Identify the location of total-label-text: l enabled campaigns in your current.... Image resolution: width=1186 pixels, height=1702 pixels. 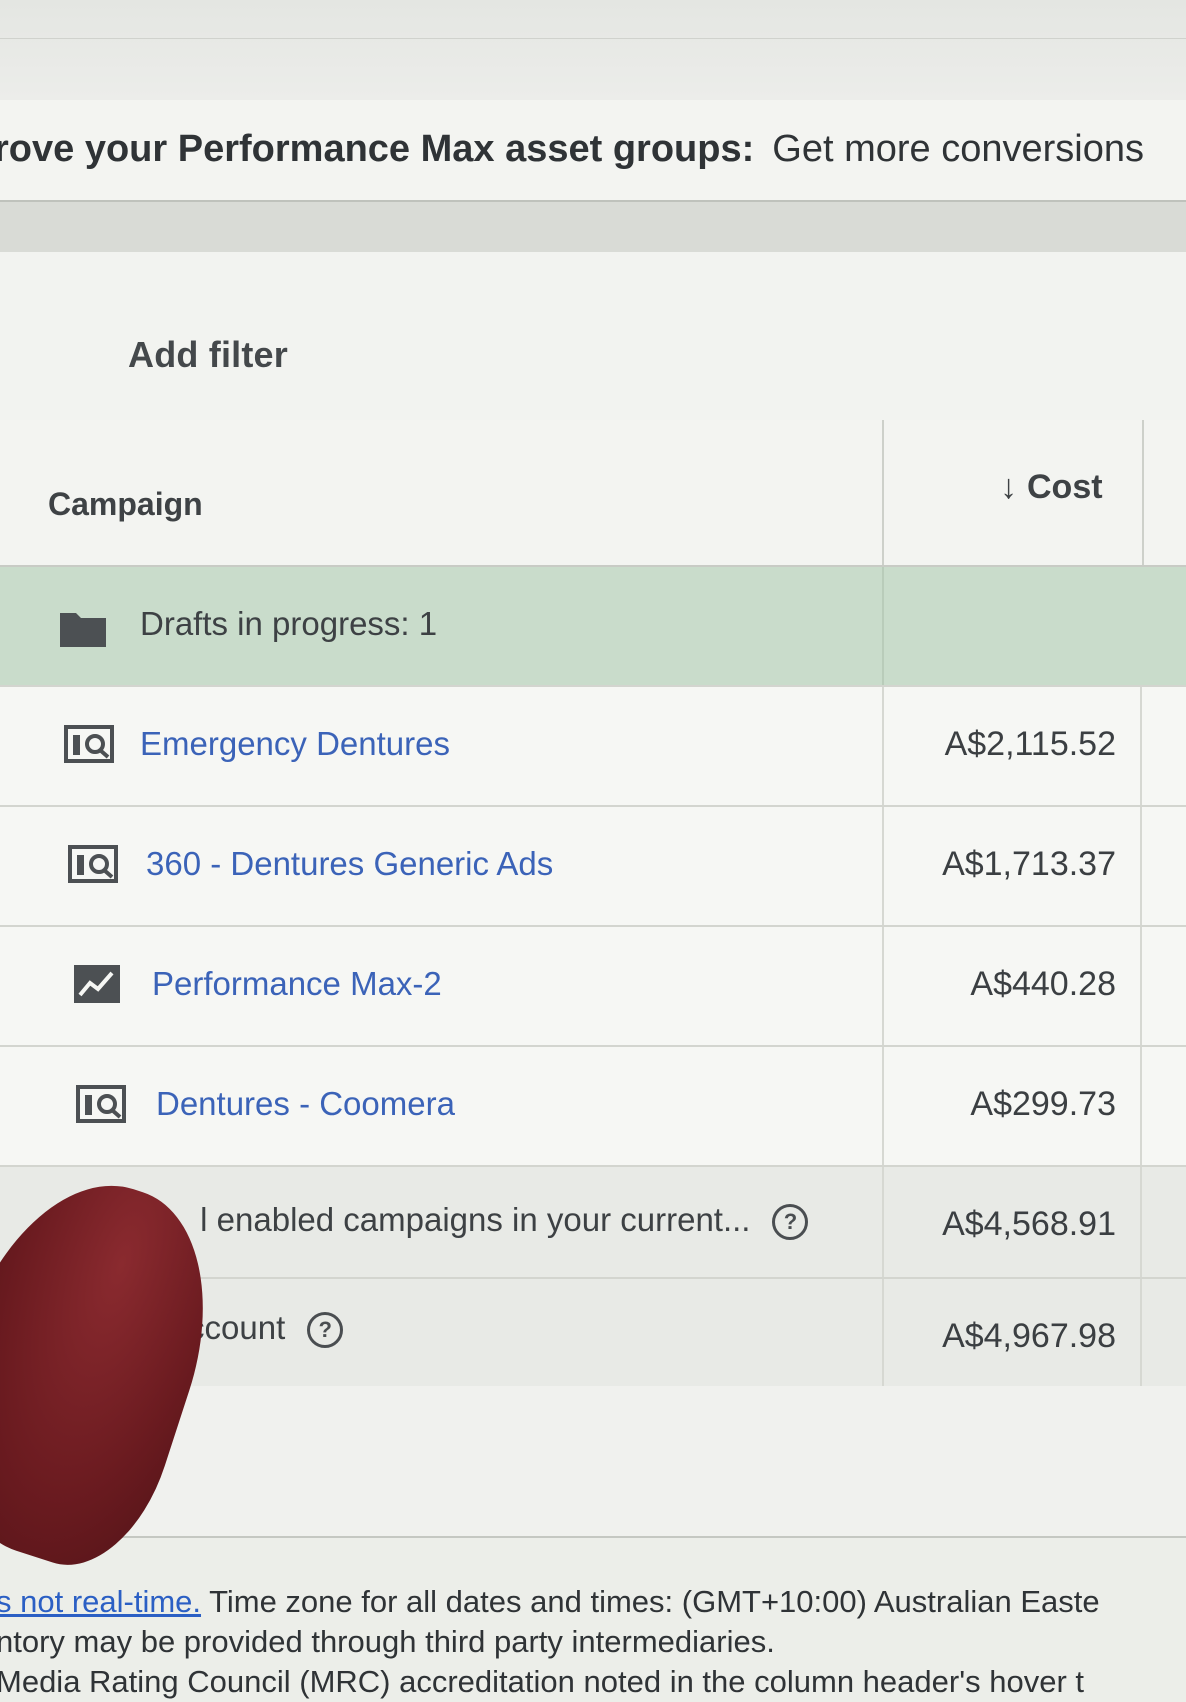
(475, 1219).